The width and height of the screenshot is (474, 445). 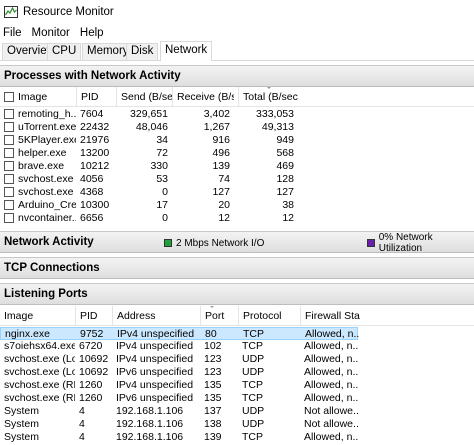 I want to click on cell-image: uTorrent.exe, so click(x=47, y=127).